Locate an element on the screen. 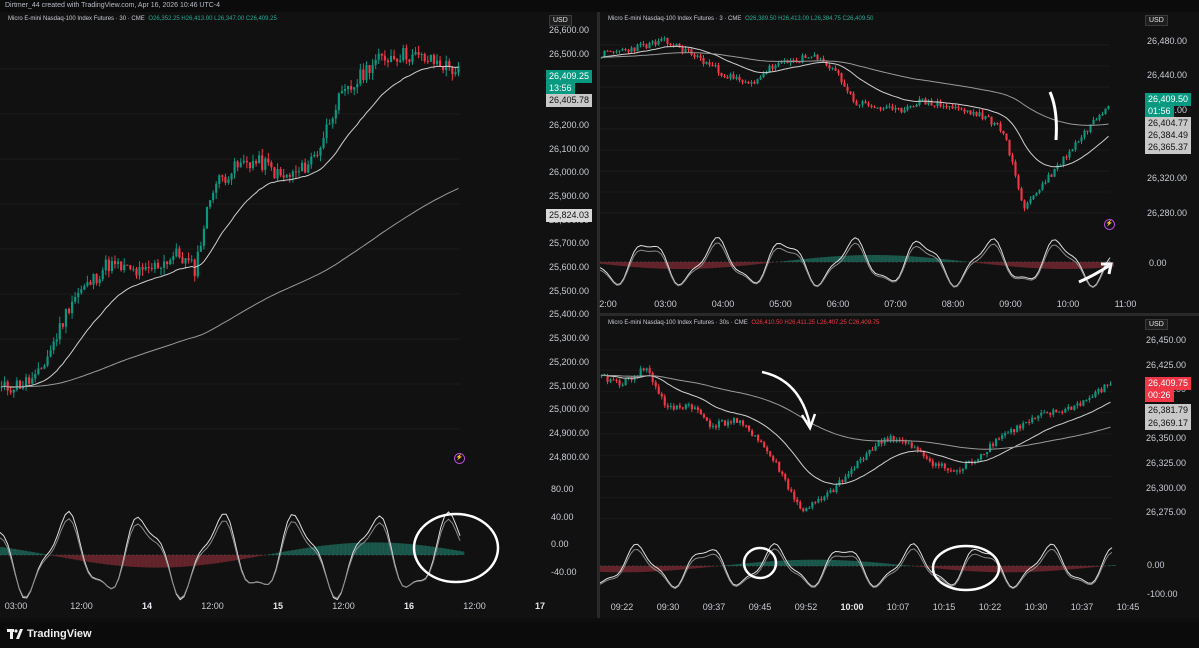  tr-oscillator-plot is located at coordinates (870, 265).